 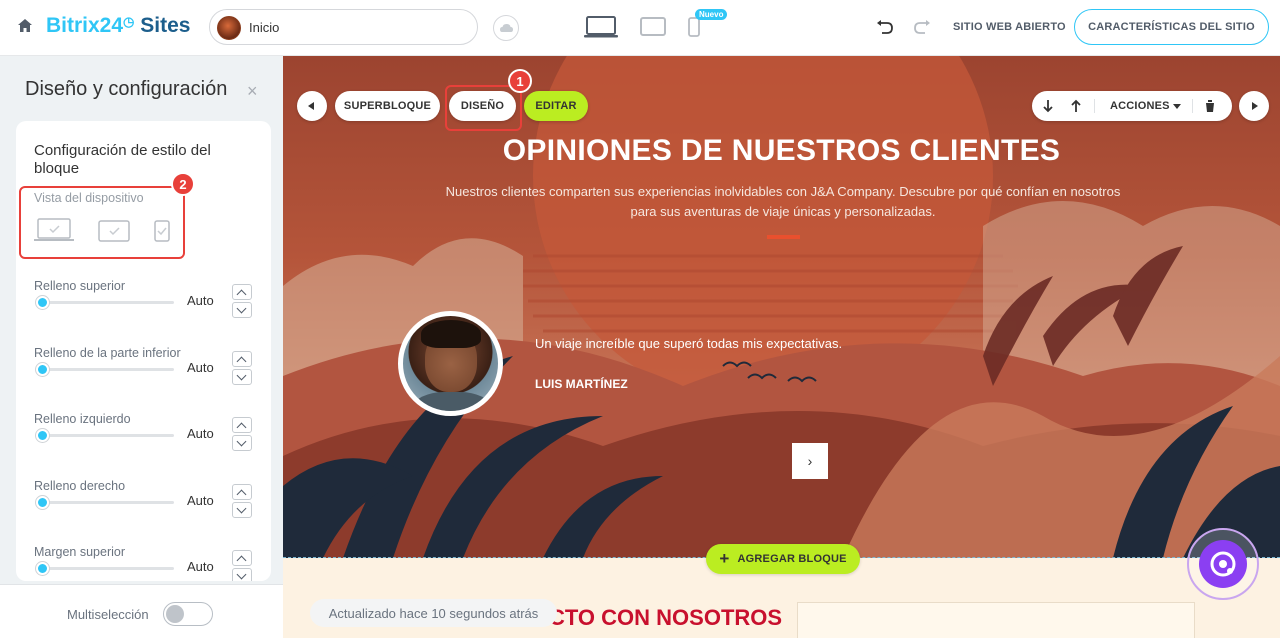 What do you see at coordinates (556, 106) in the screenshot?
I see `edit-button: EDITAR` at bounding box center [556, 106].